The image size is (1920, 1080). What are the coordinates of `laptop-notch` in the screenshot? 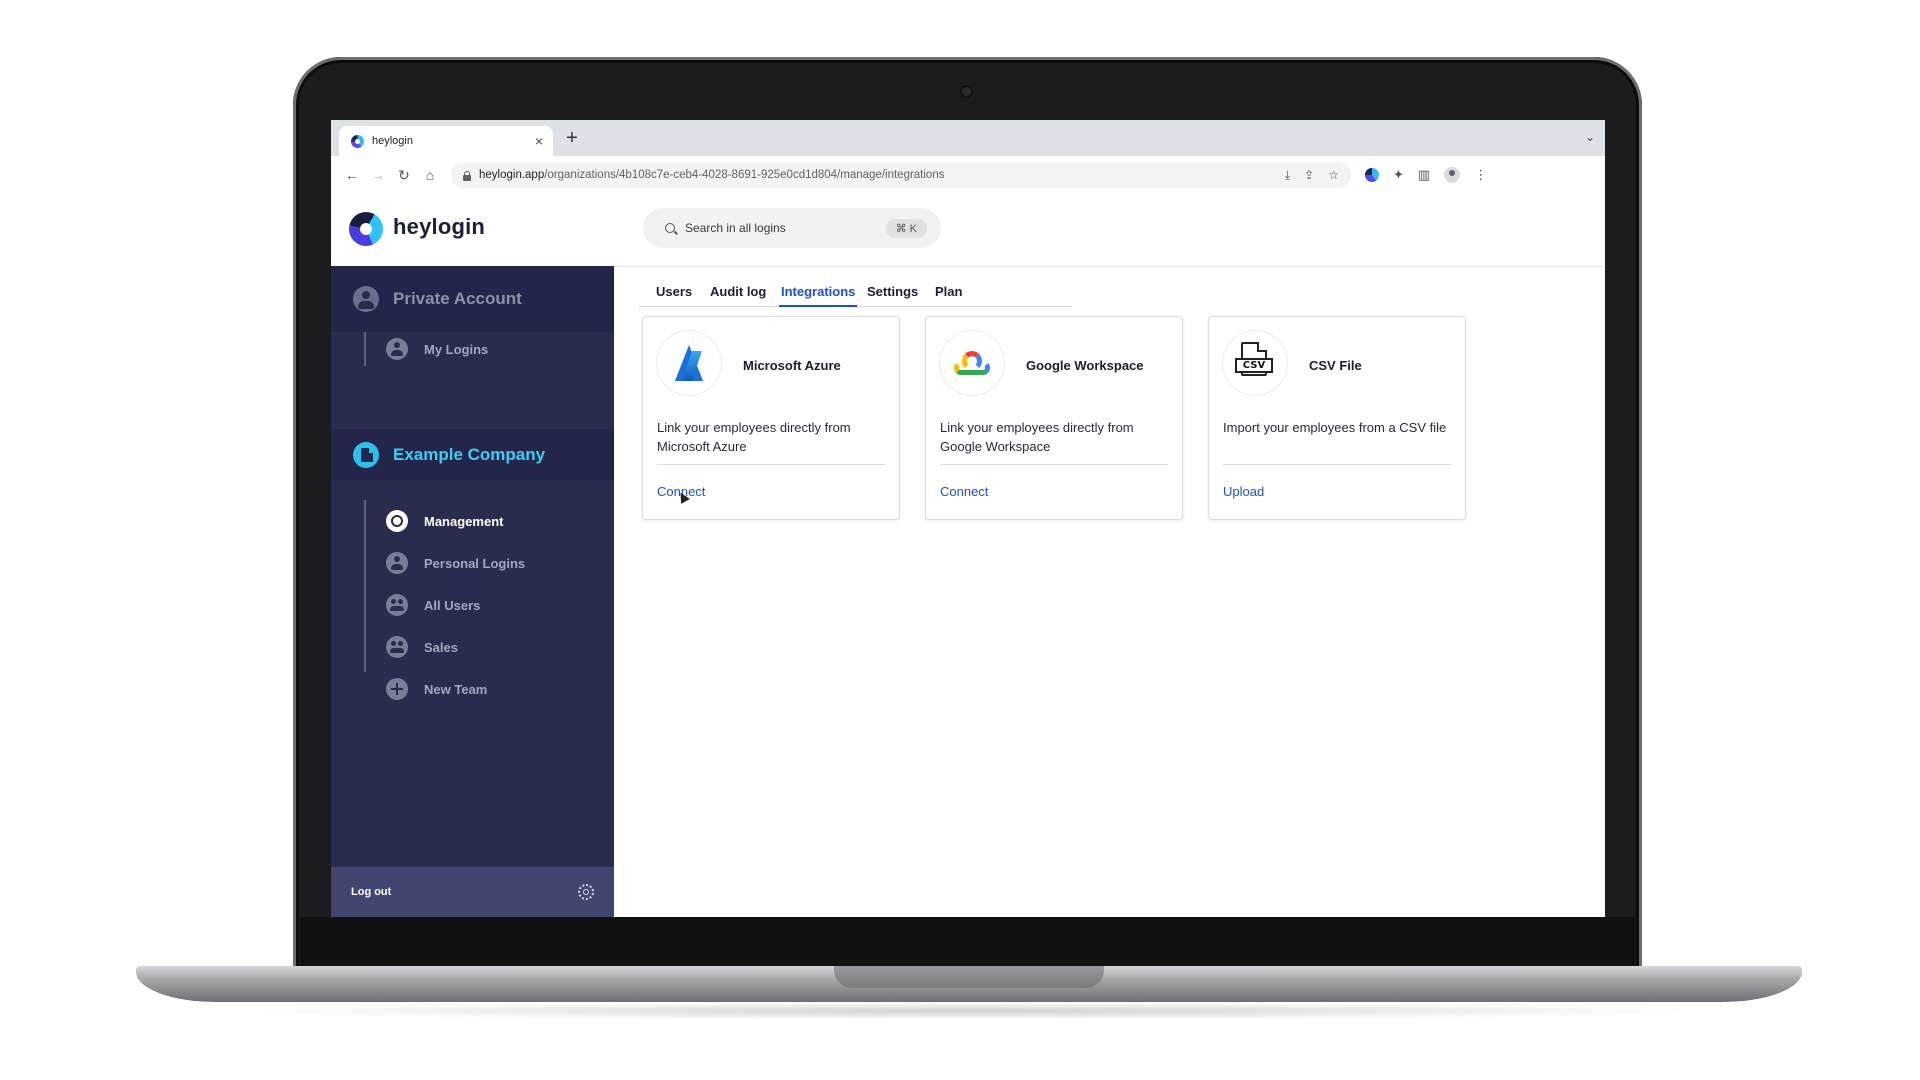 It's located at (969, 977).